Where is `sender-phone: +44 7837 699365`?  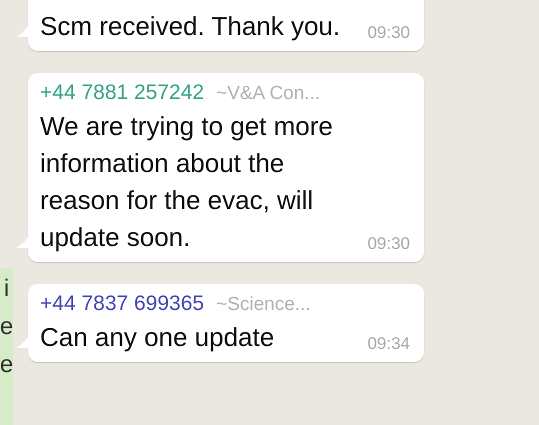
sender-phone: +44 7837 699365 is located at coordinates (122, 304).